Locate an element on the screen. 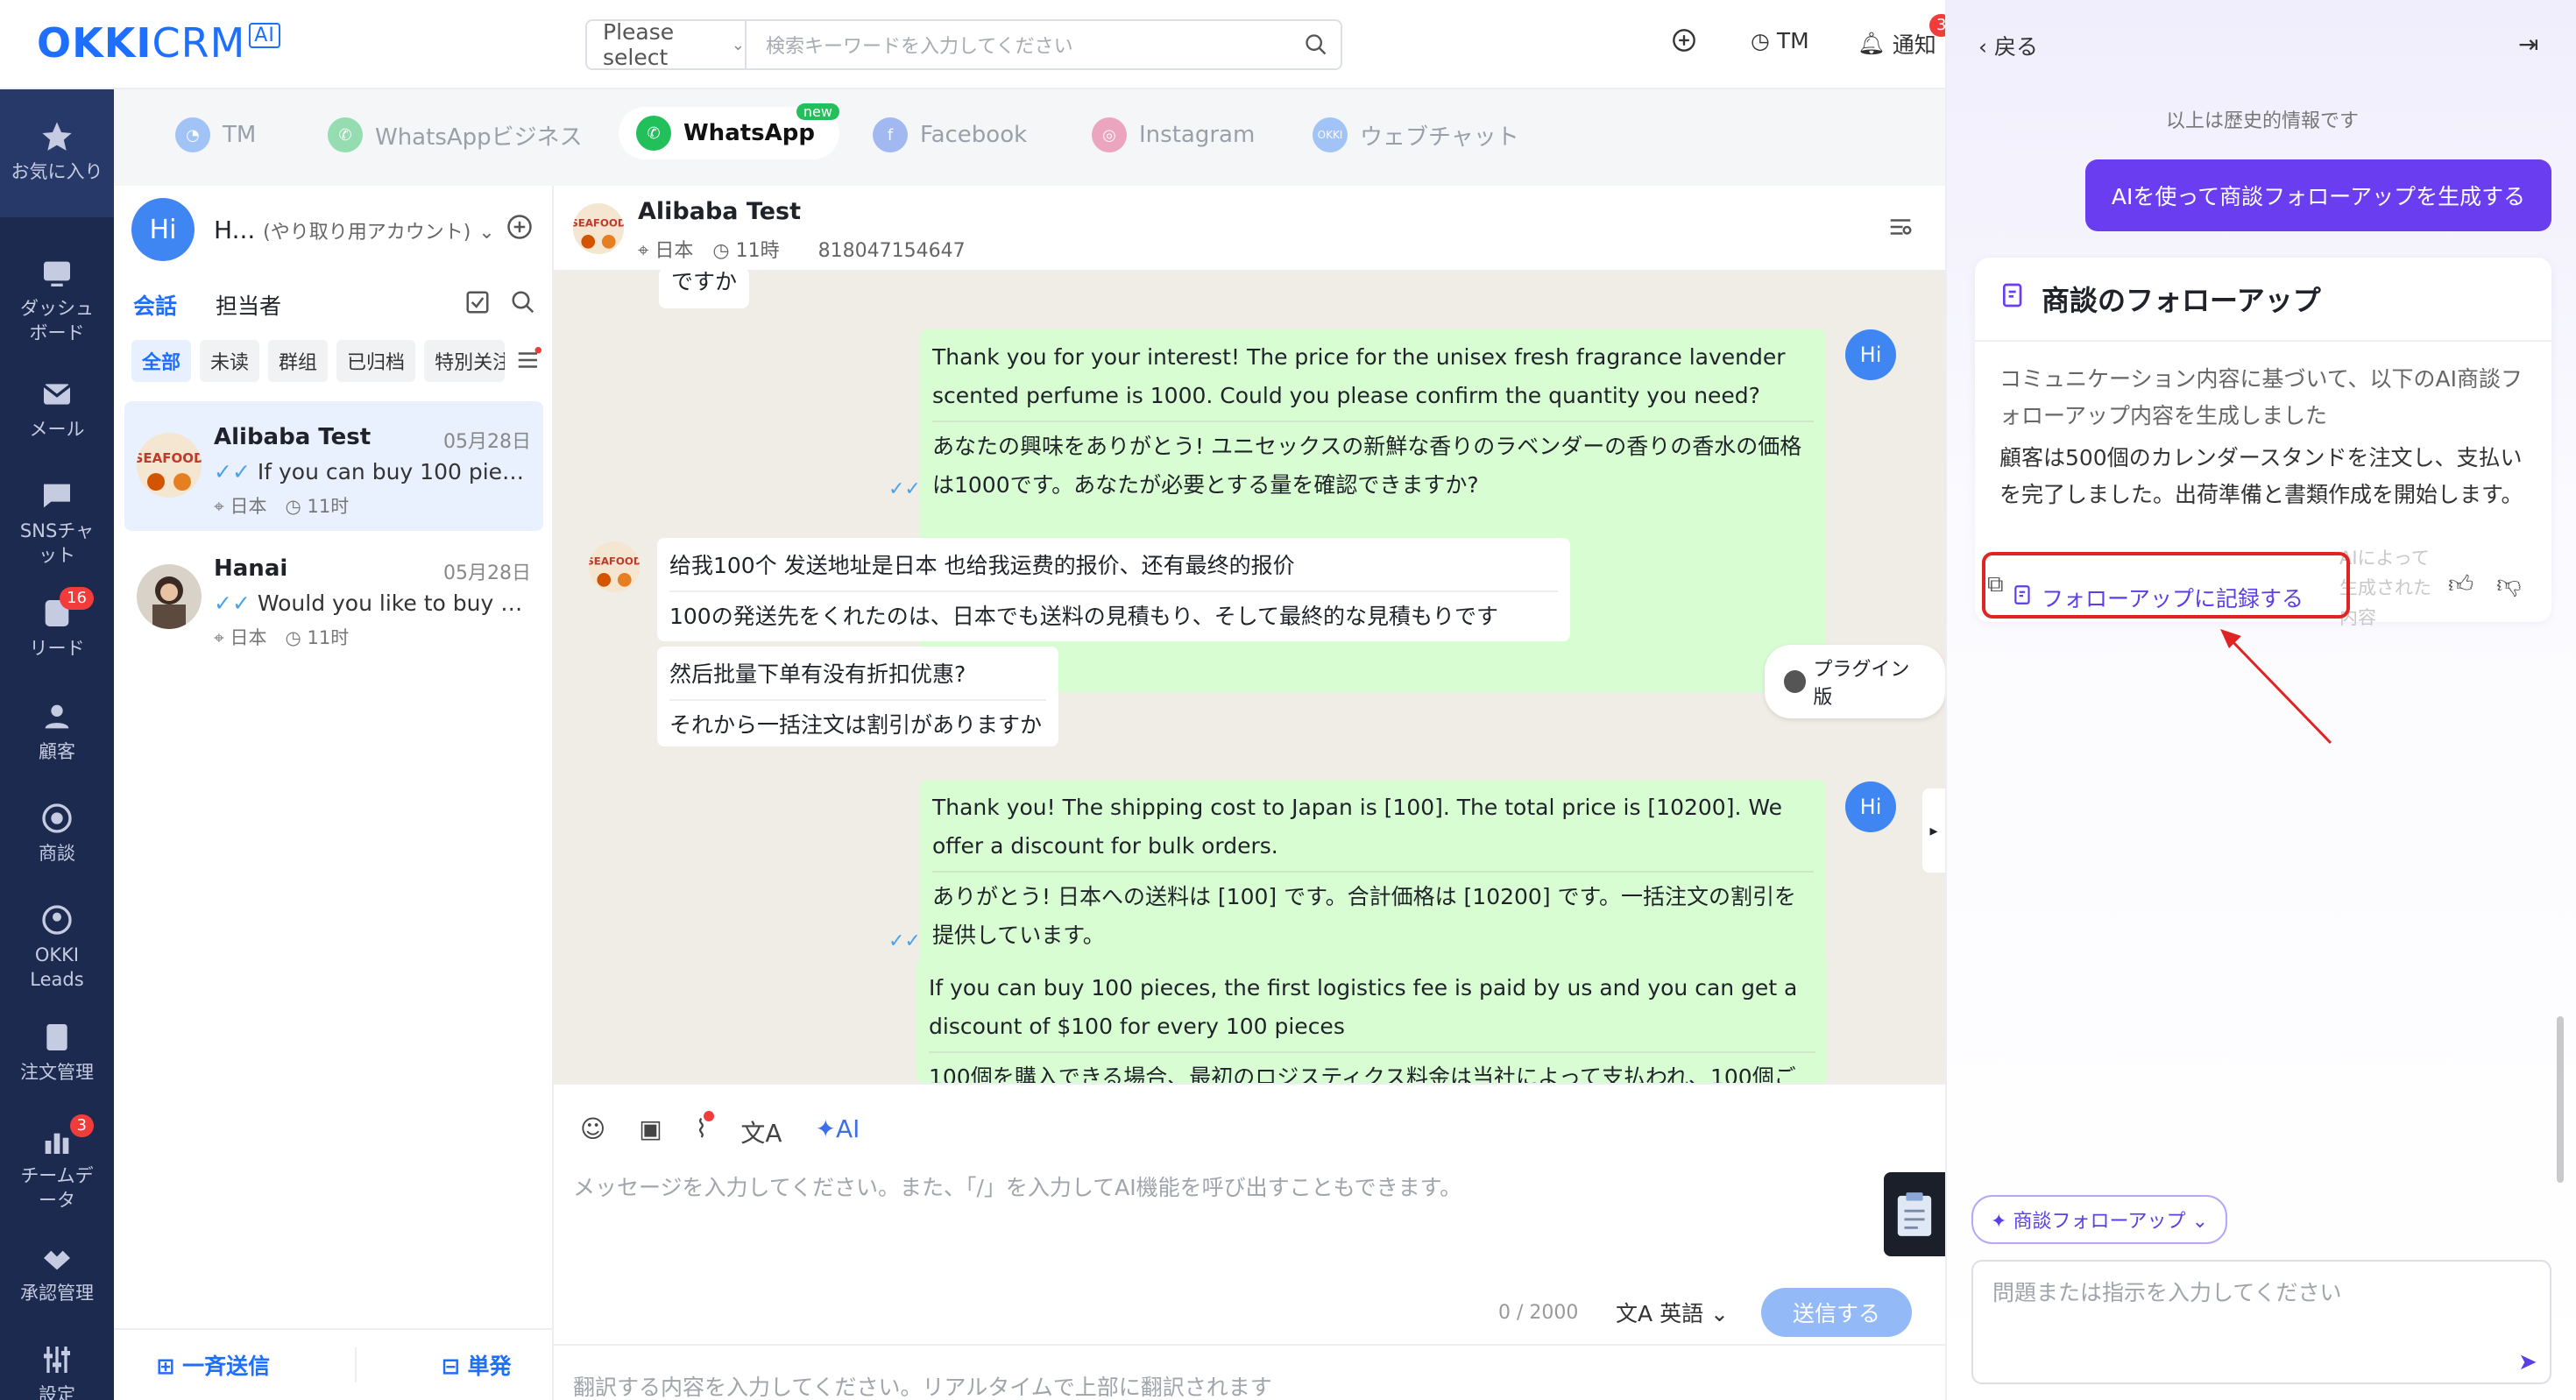 The image size is (2576, 1400). tab-facebook: f Facebook is located at coordinates (950, 134).